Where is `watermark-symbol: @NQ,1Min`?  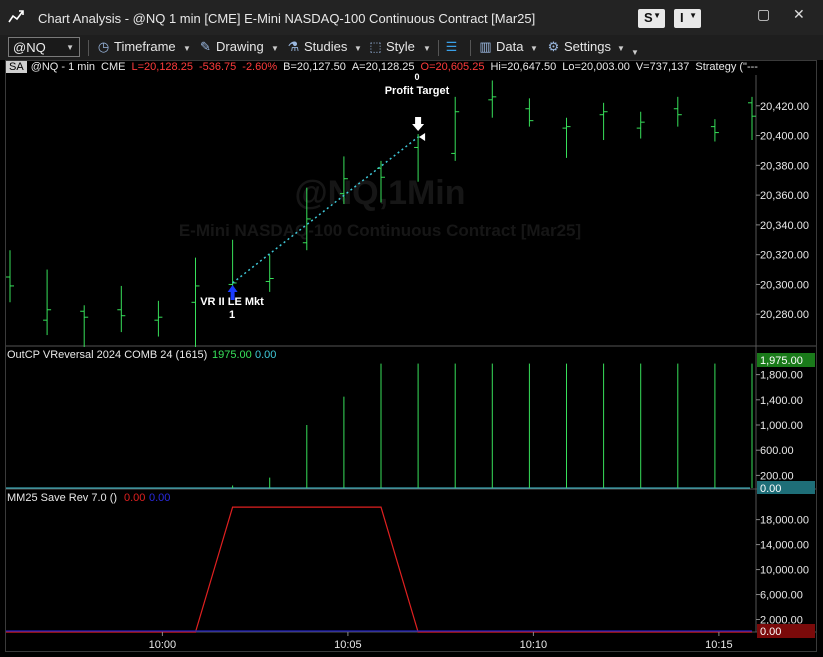 watermark-symbol: @NQ,1Min is located at coordinates (379, 193).